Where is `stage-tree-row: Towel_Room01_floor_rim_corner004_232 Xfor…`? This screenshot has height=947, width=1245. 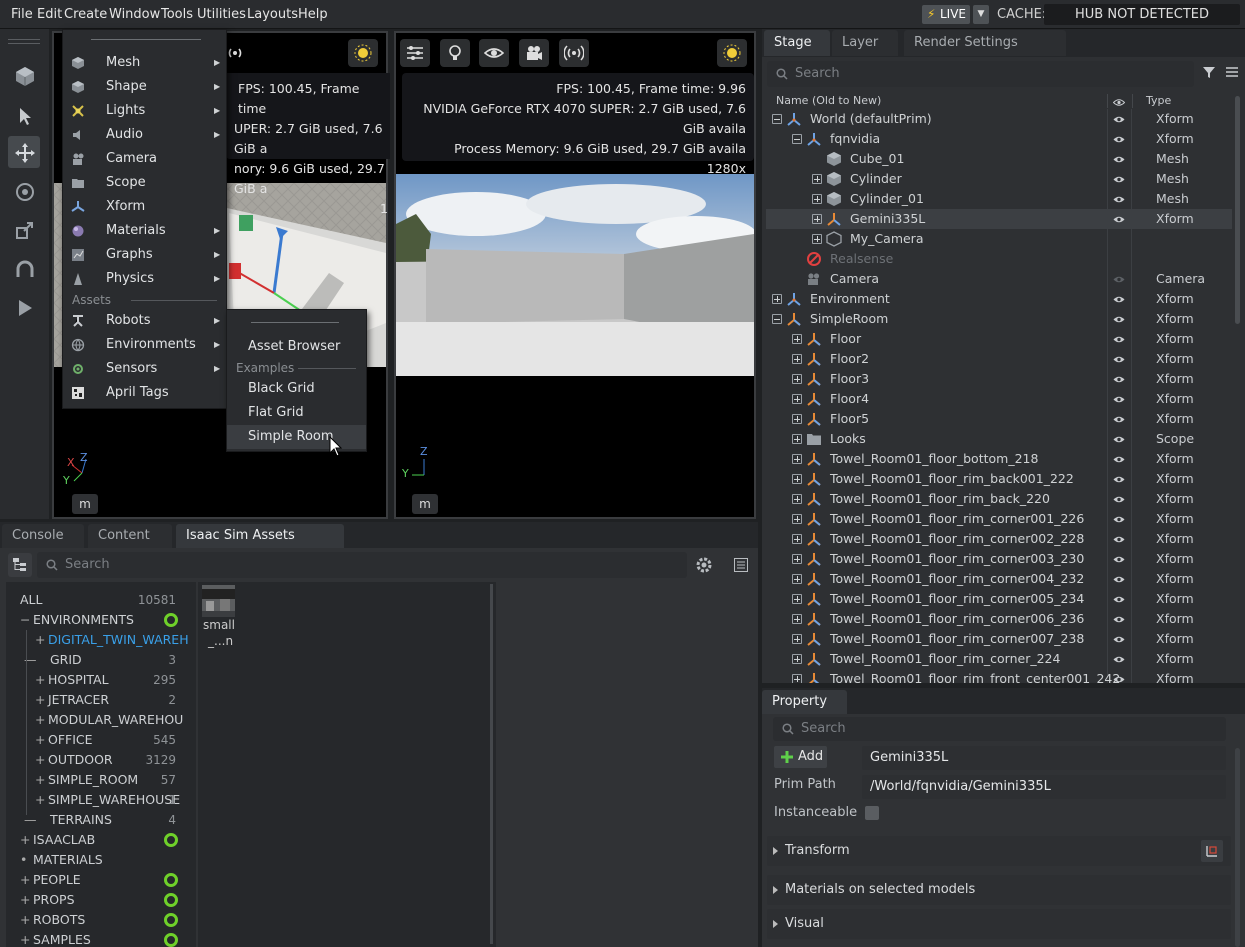 stage-tree-row: Towel_Room01_floor_rim_corner004_232 Xfor… is located at coordinates (999, 579).